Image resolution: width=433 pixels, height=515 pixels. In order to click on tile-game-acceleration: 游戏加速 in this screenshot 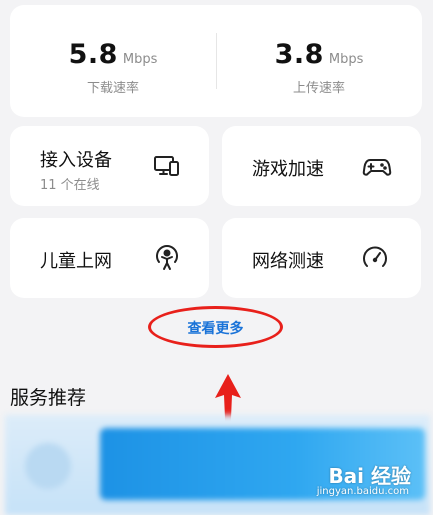, I will do `click(321, 166)`.